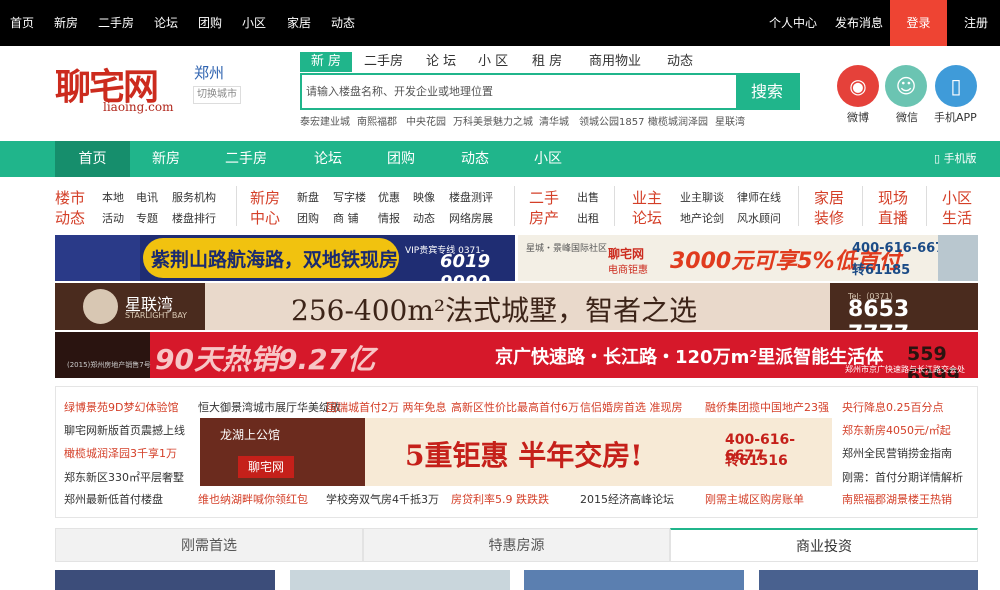  Describe the element at coordinates (120, 89) in the screenshot. I see `site-logo: 聊宅网 liaoing.com` at that location.